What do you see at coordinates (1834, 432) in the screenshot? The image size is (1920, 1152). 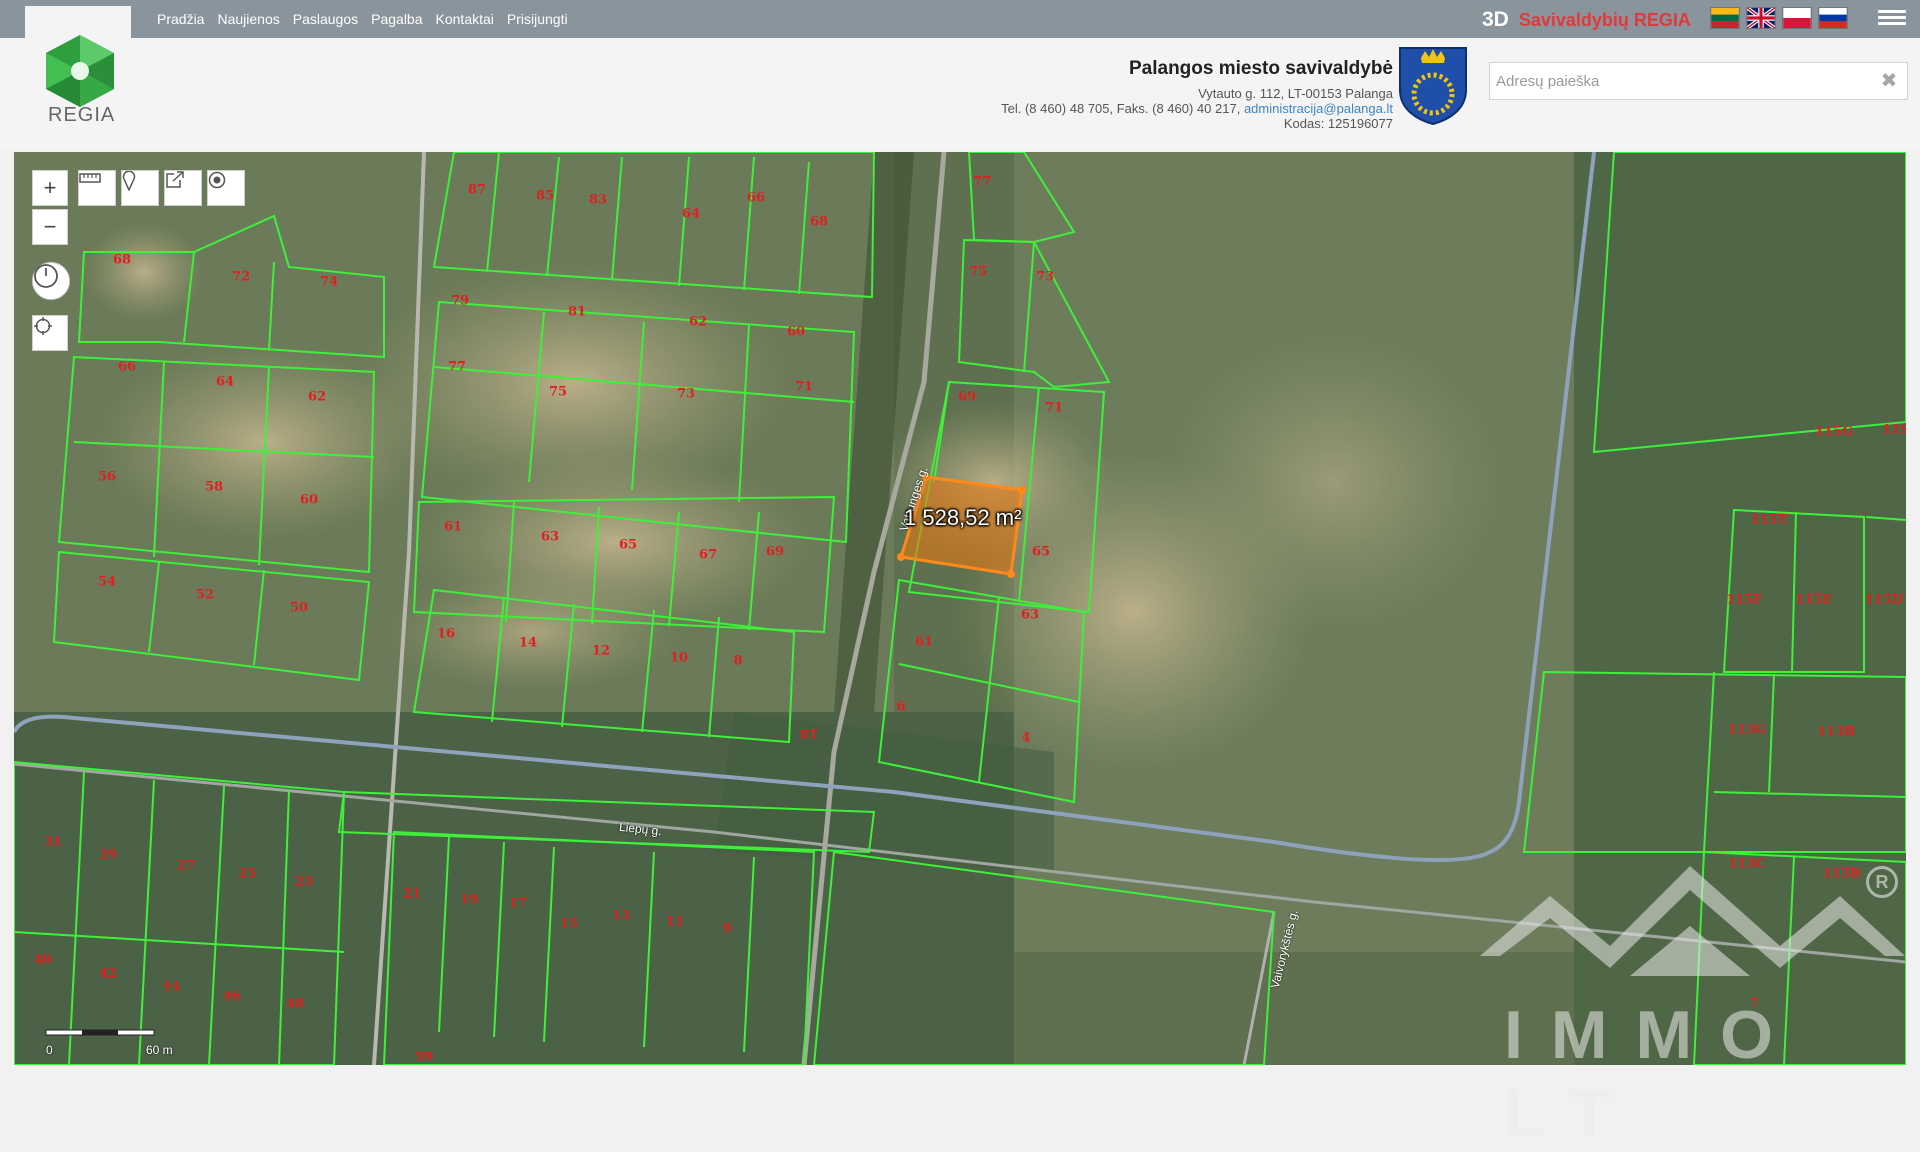 I see `parcel-number-label: 115G` at bounding box center [1834, 432].